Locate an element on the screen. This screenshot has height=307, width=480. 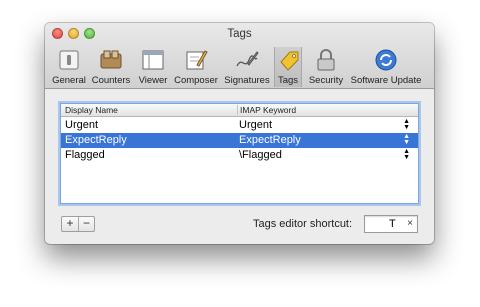
add-tag-button: + is located at coordinates (70, 224).